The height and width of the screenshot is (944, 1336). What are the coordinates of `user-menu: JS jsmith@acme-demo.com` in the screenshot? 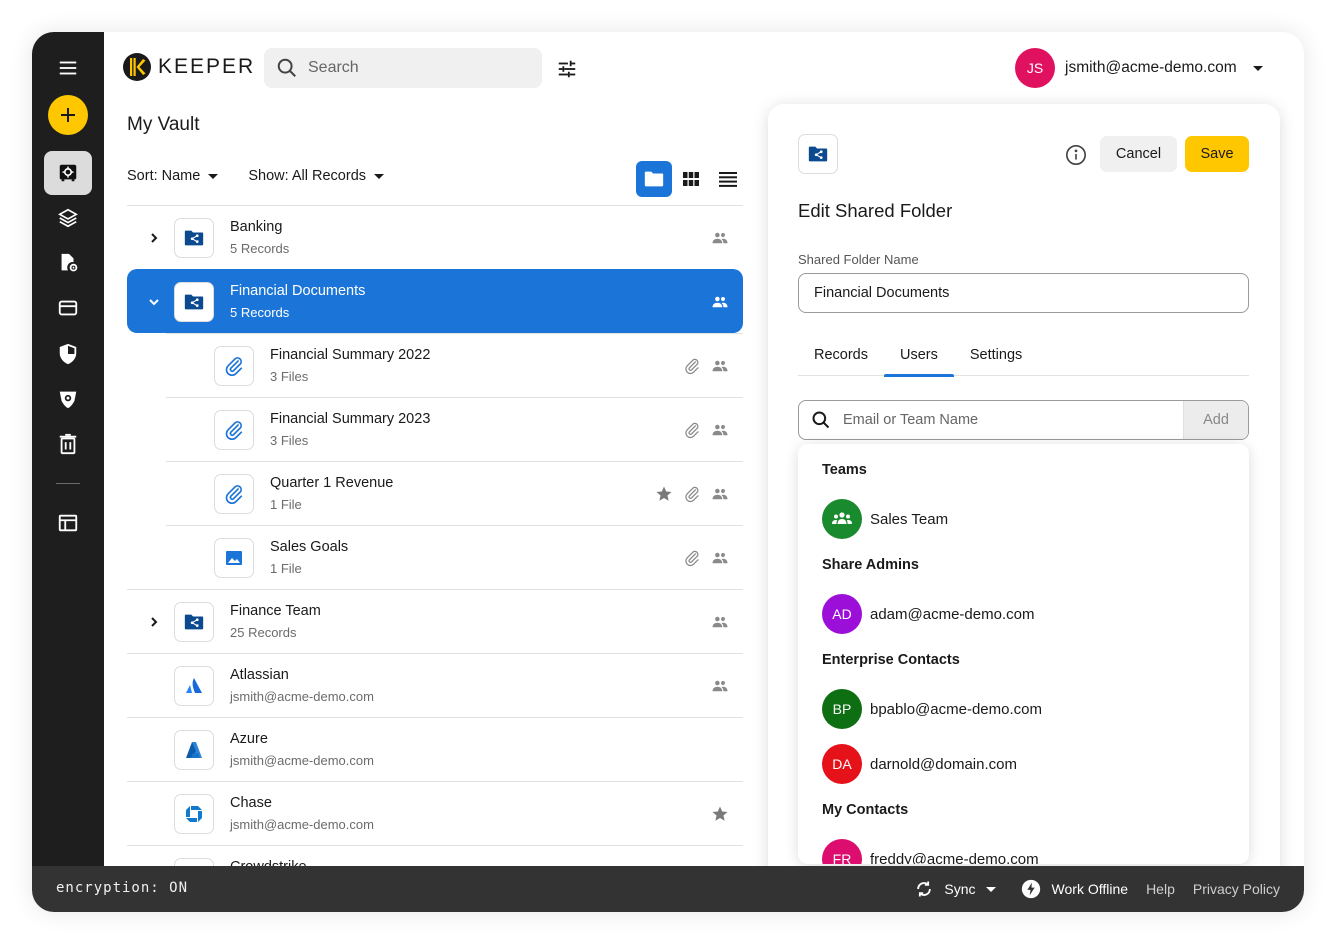 It's located at (1139, 68).